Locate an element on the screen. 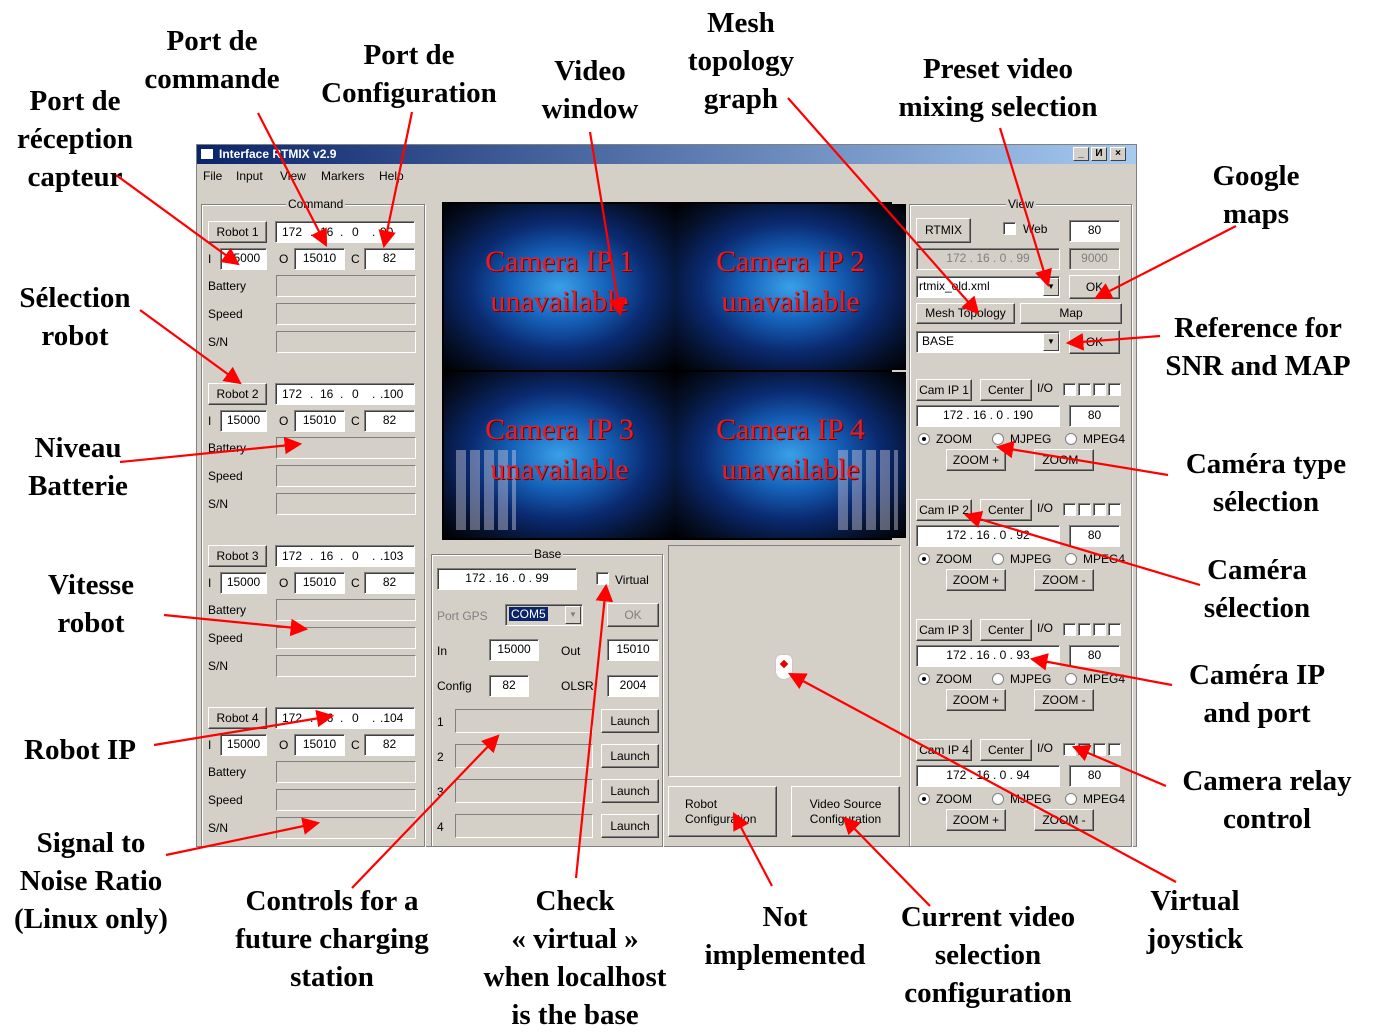 The image size is (1378, 1034). cam-ip-field: 172 . 16 . 0 . 94 is located at coordinates (988, 776).